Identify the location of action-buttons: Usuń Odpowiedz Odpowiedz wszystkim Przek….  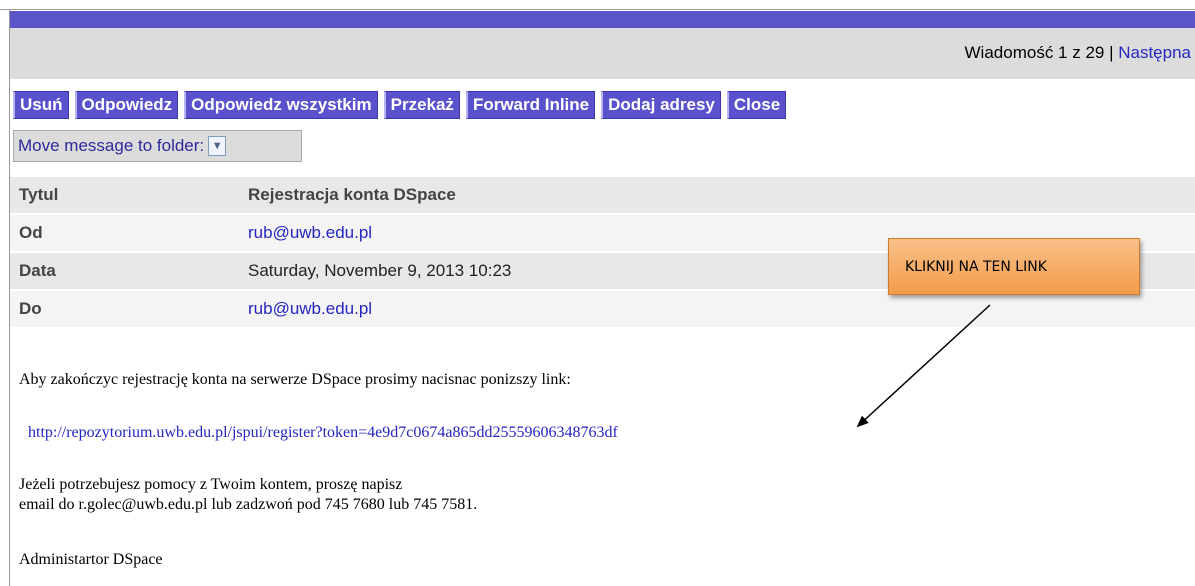
(402, 105).